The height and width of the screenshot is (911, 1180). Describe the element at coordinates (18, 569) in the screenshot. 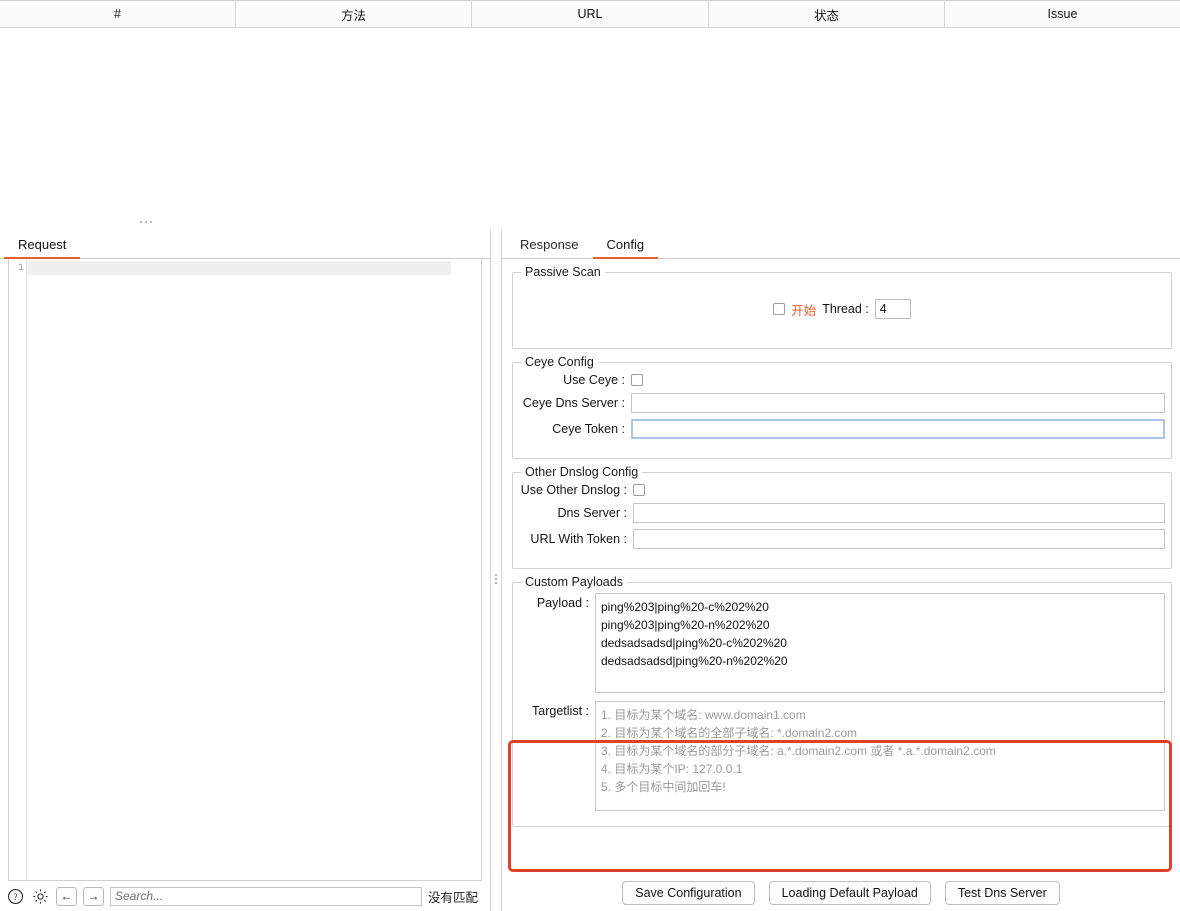

I see `editor-line-gutter: 1` at that location.